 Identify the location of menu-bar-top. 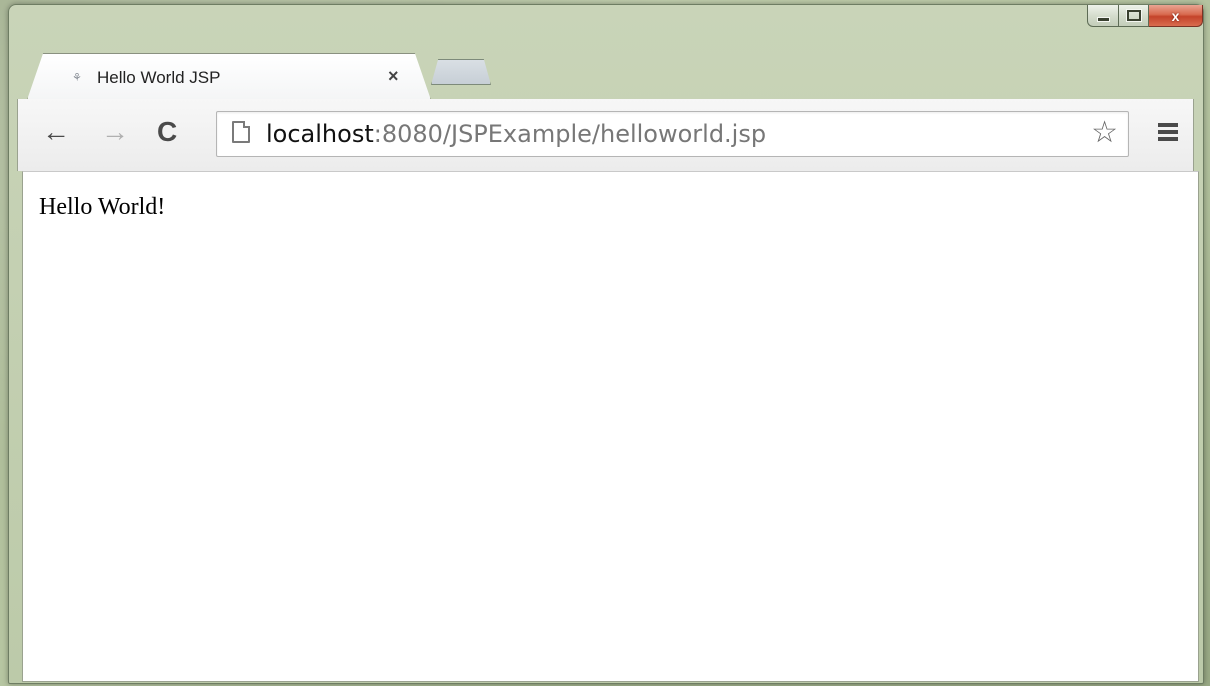
(1168, 125).